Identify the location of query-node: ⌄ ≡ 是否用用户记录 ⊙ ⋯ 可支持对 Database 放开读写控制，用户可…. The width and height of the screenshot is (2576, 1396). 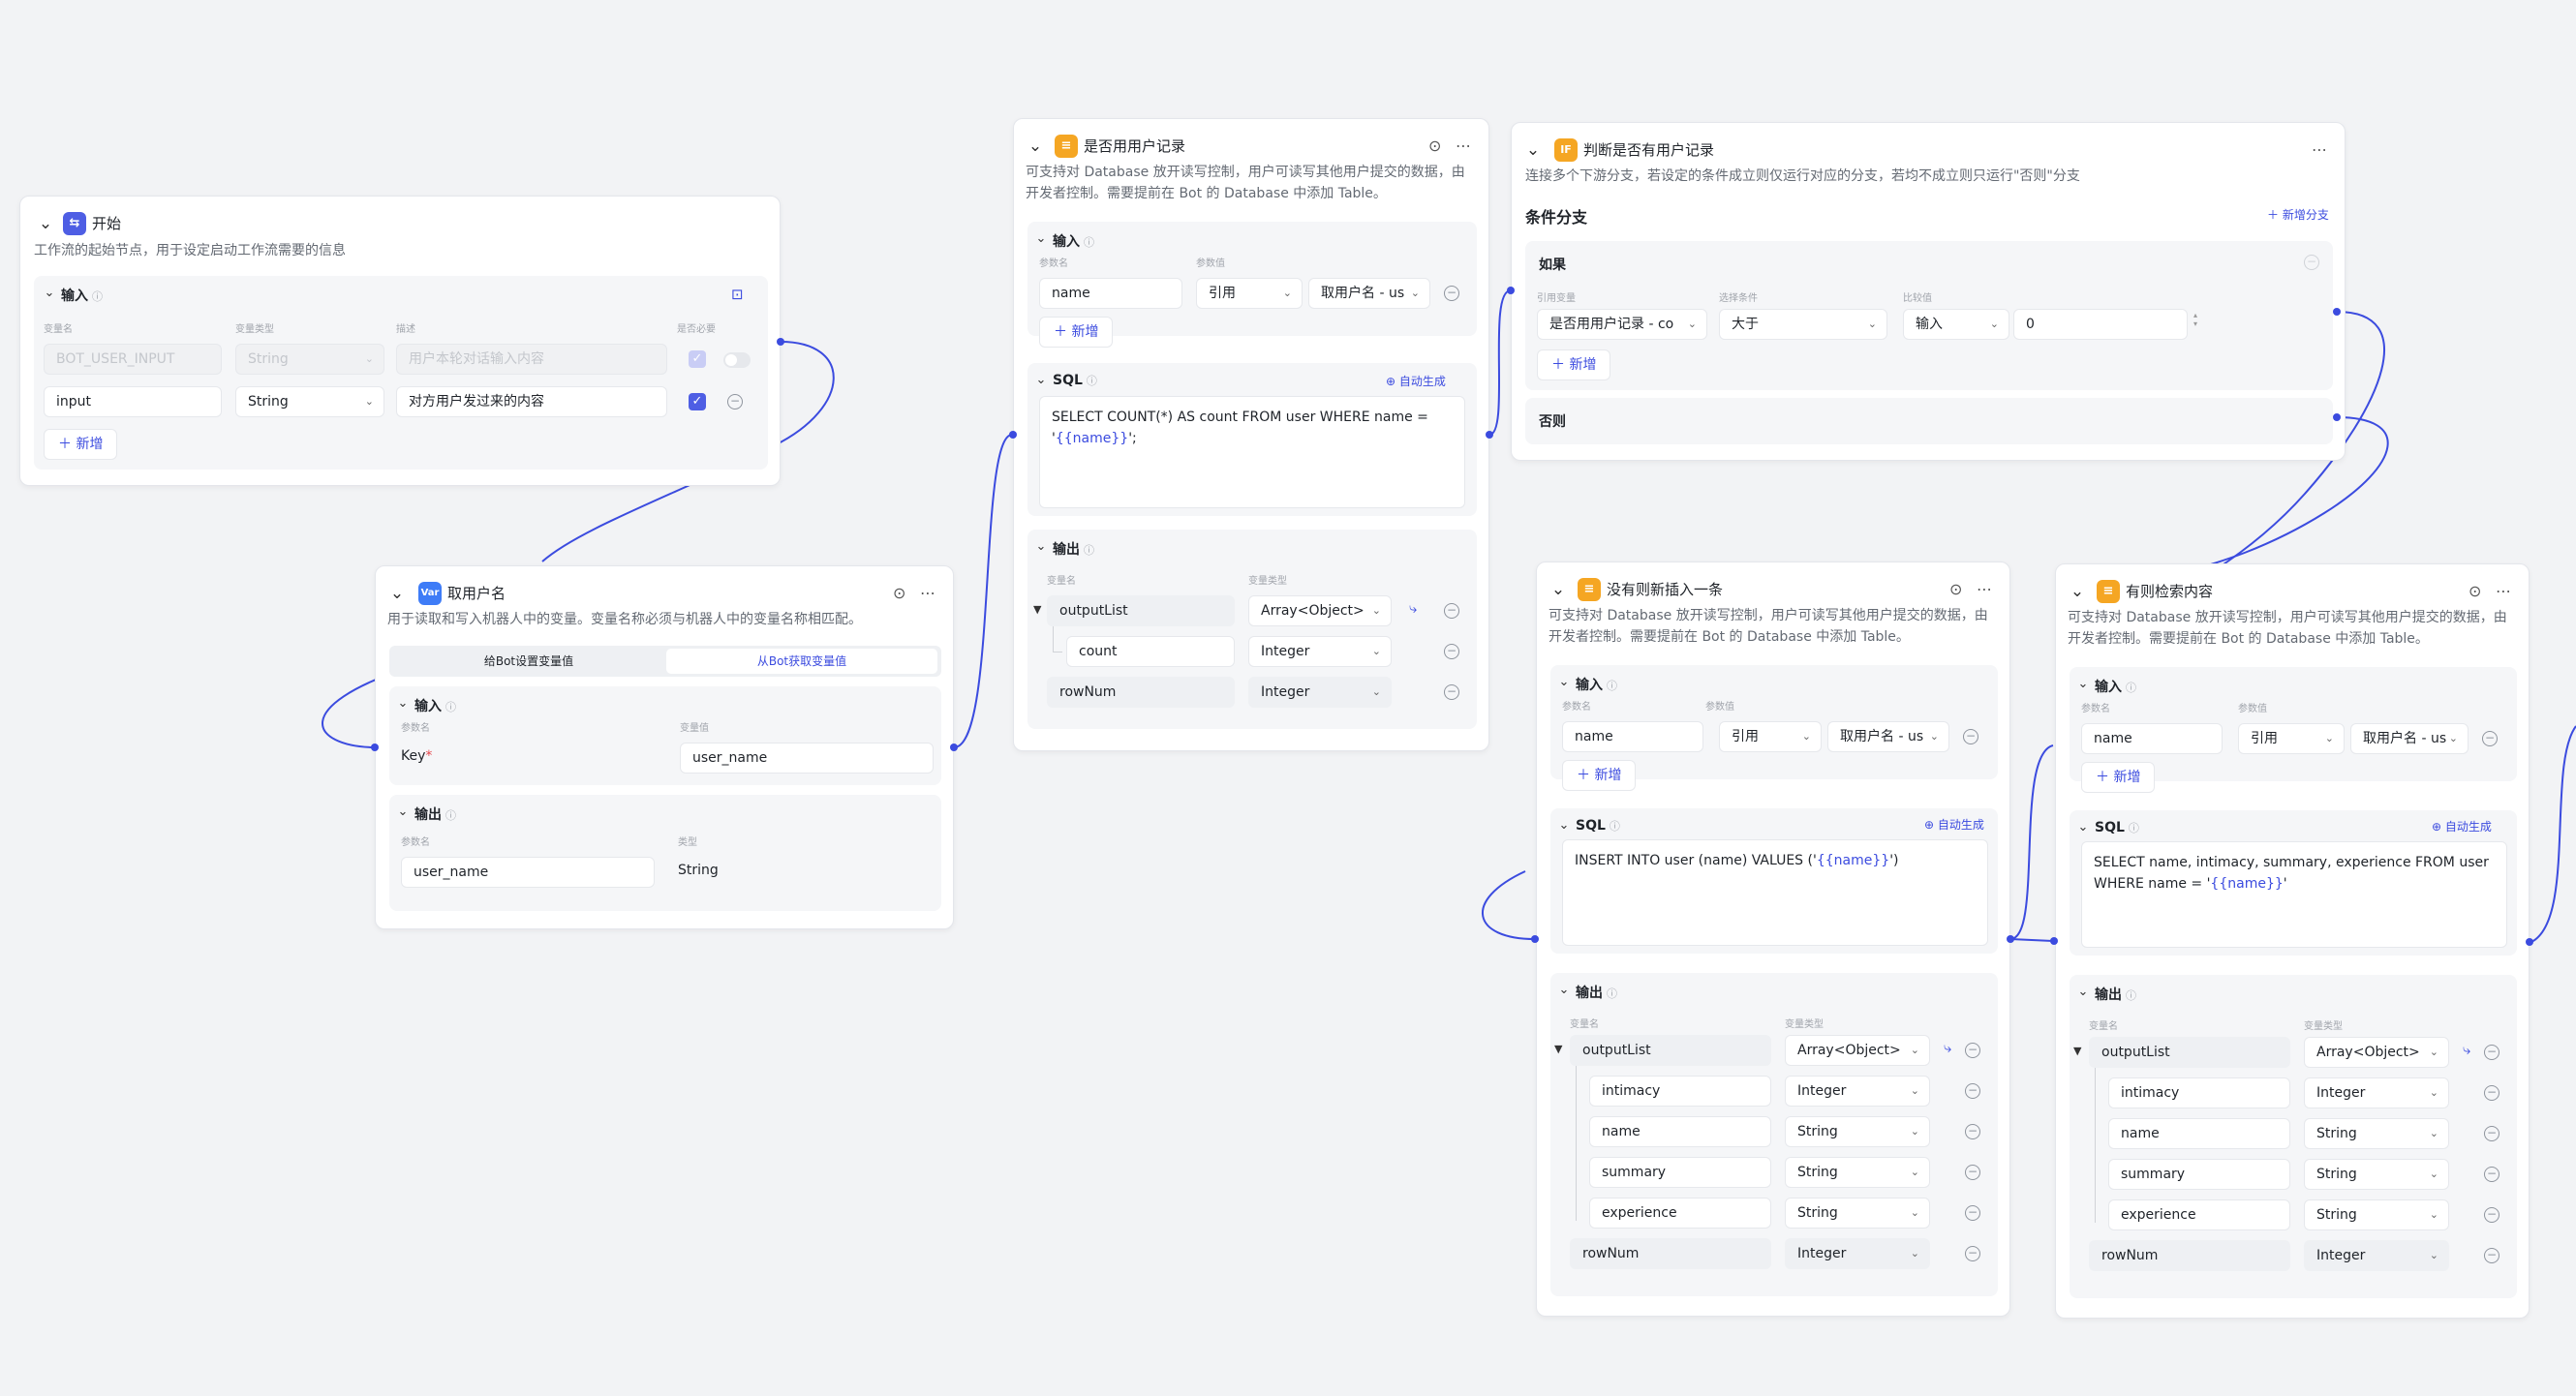
(1251, 435).